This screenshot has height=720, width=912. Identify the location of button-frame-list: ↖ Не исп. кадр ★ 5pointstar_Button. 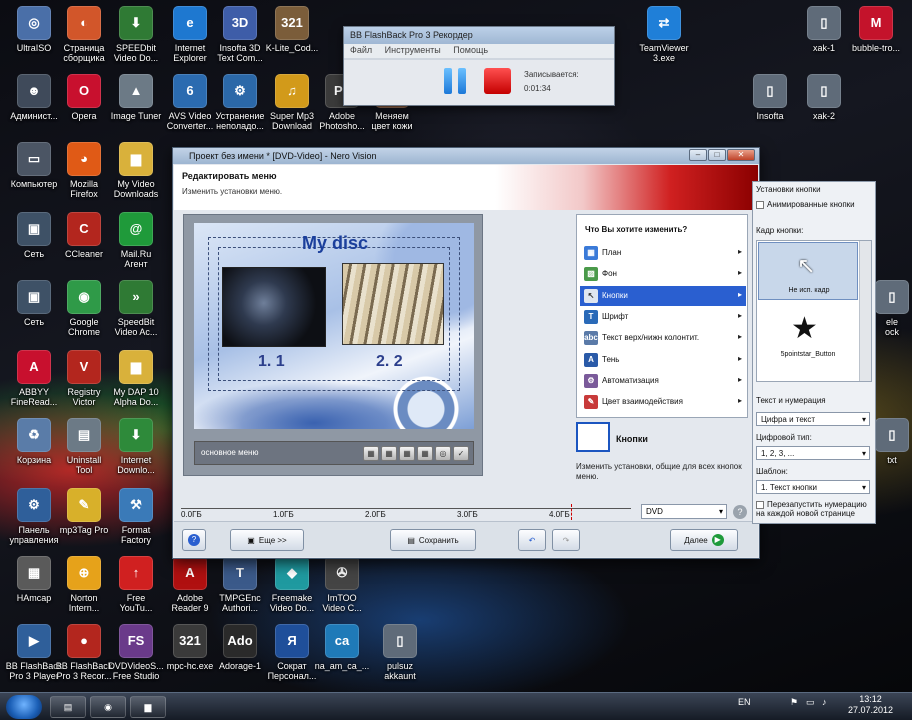
(814, 311).